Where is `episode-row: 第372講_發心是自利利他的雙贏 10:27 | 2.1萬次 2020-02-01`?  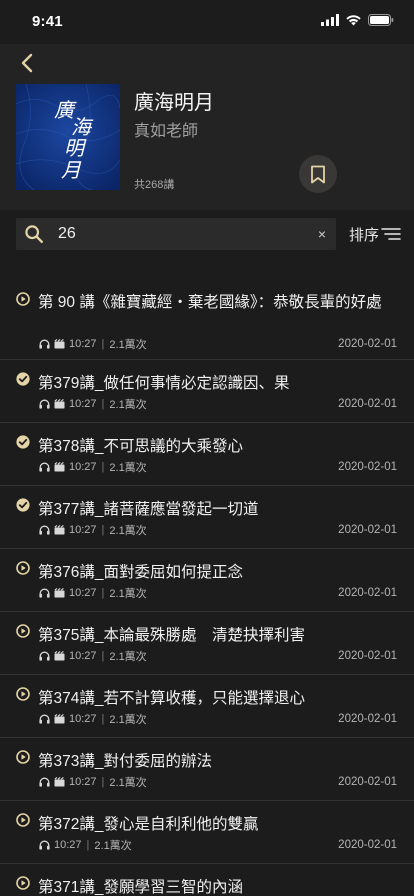
episode-row: 第372講_發心是自利利他的雙贏 10:27 | 2.1萬次 2020-02-01 is located at coordinates (207, 832).